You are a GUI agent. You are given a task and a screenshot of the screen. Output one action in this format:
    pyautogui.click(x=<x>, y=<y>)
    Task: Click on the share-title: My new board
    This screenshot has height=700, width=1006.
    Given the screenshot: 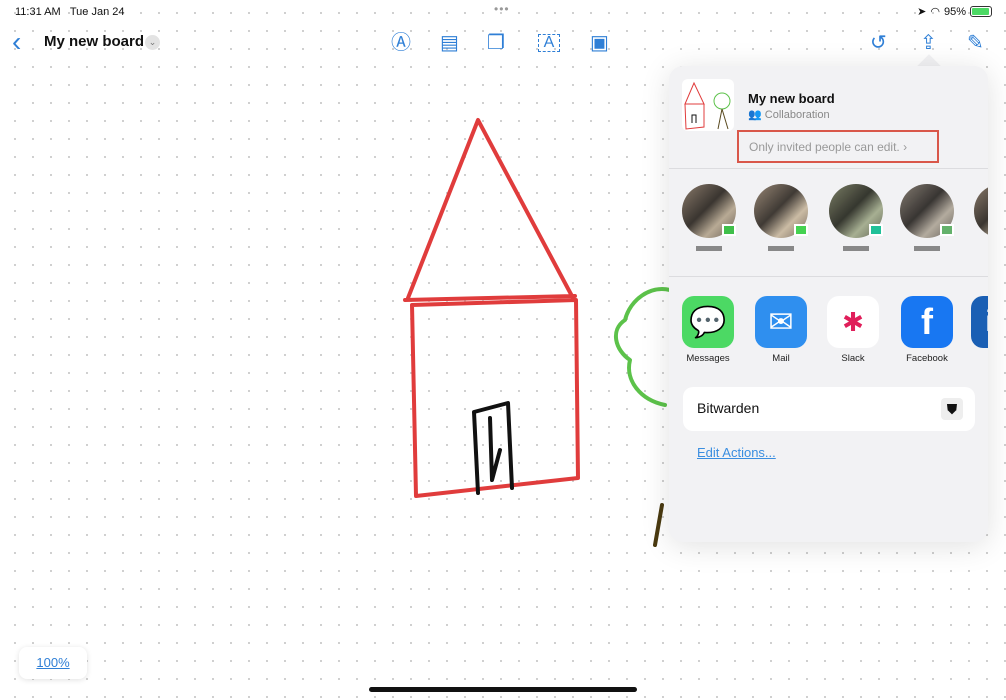 What is the action you would take?
    pyautogui.click(x=791, y=98)
    